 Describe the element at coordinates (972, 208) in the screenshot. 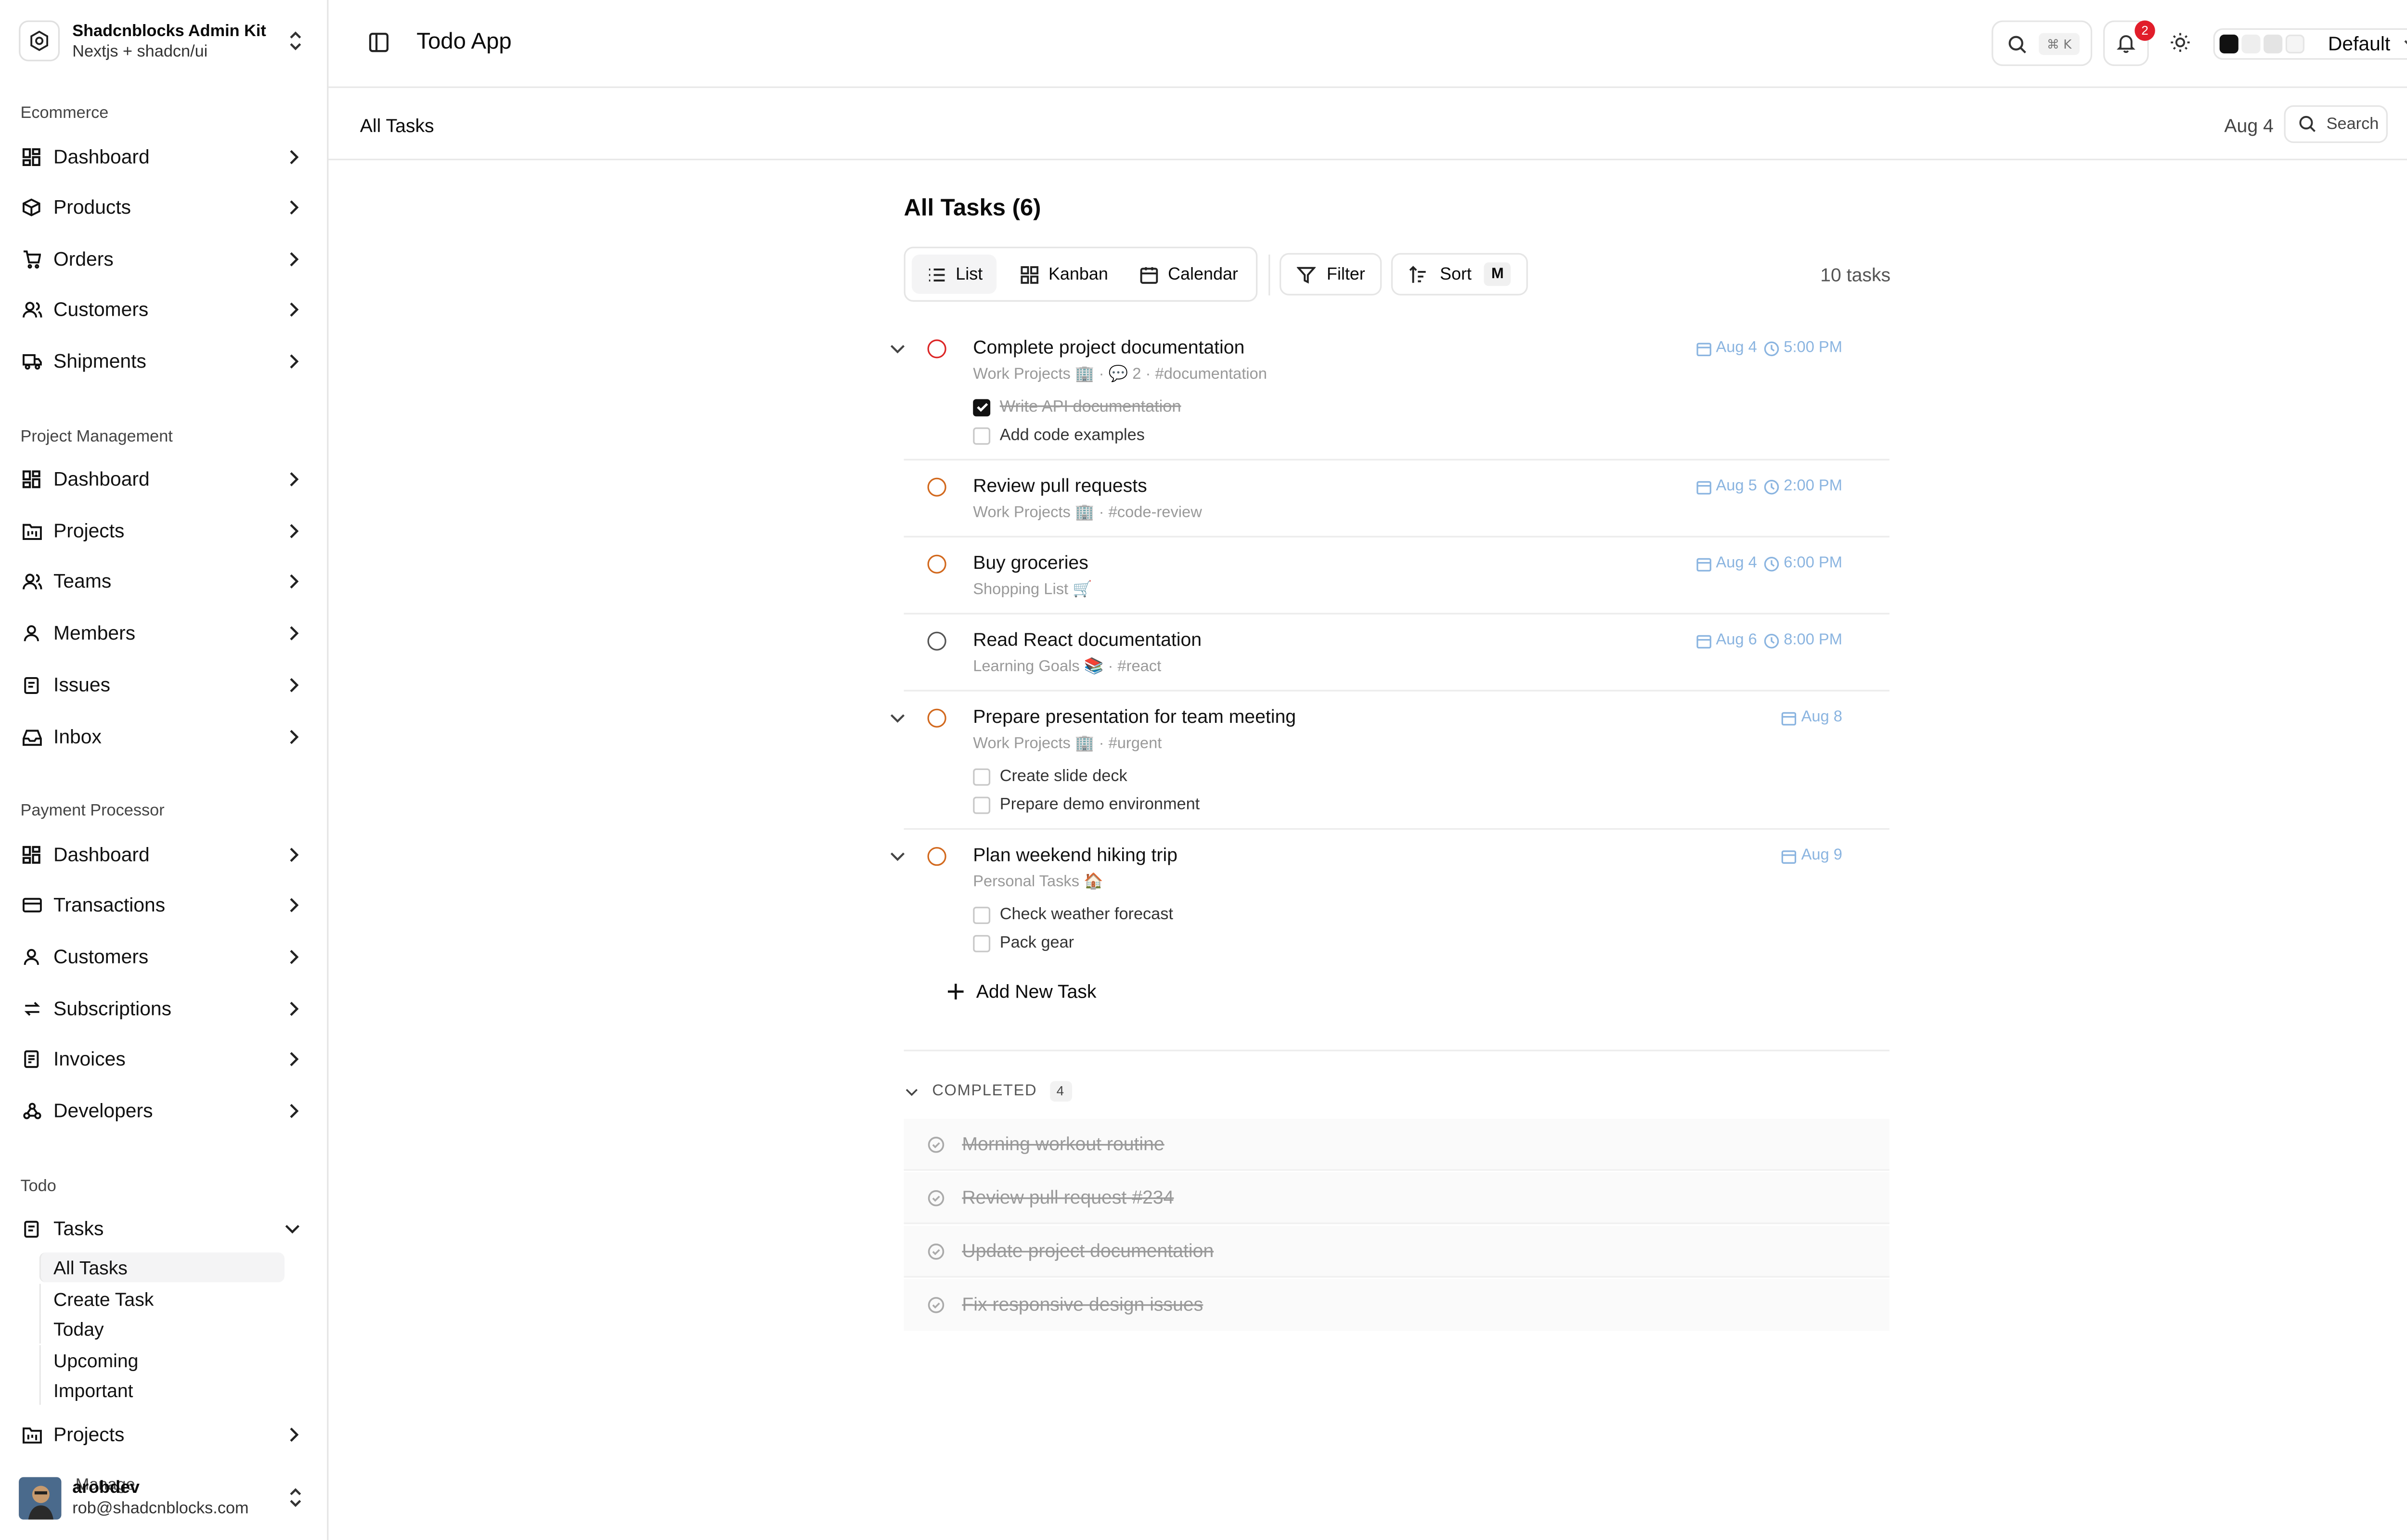

I see `page-title: All Tasks (6)` at that location.